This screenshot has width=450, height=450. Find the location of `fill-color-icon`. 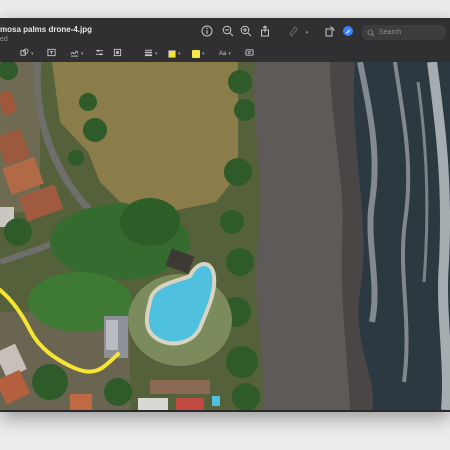

fill-color-icon is located at coordinates (196, 53).